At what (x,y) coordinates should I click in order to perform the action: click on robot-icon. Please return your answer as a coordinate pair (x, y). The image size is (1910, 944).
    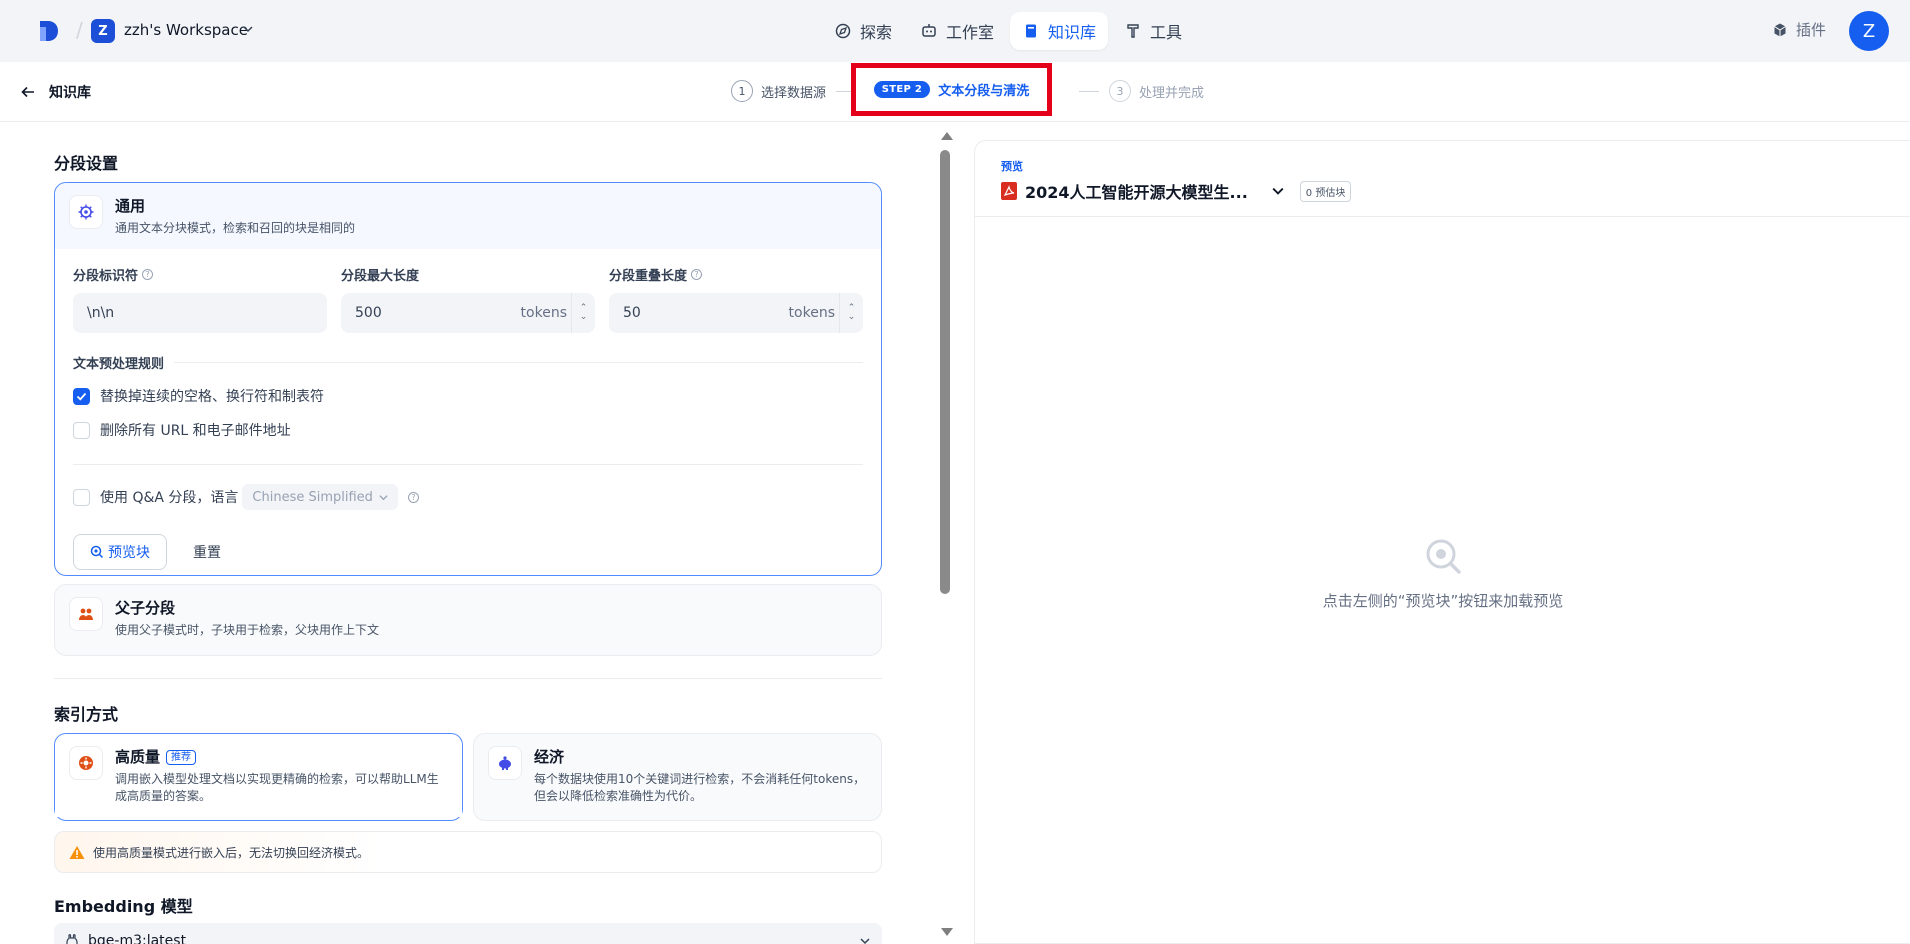
    Looking at the image, I should click on (929, 30).